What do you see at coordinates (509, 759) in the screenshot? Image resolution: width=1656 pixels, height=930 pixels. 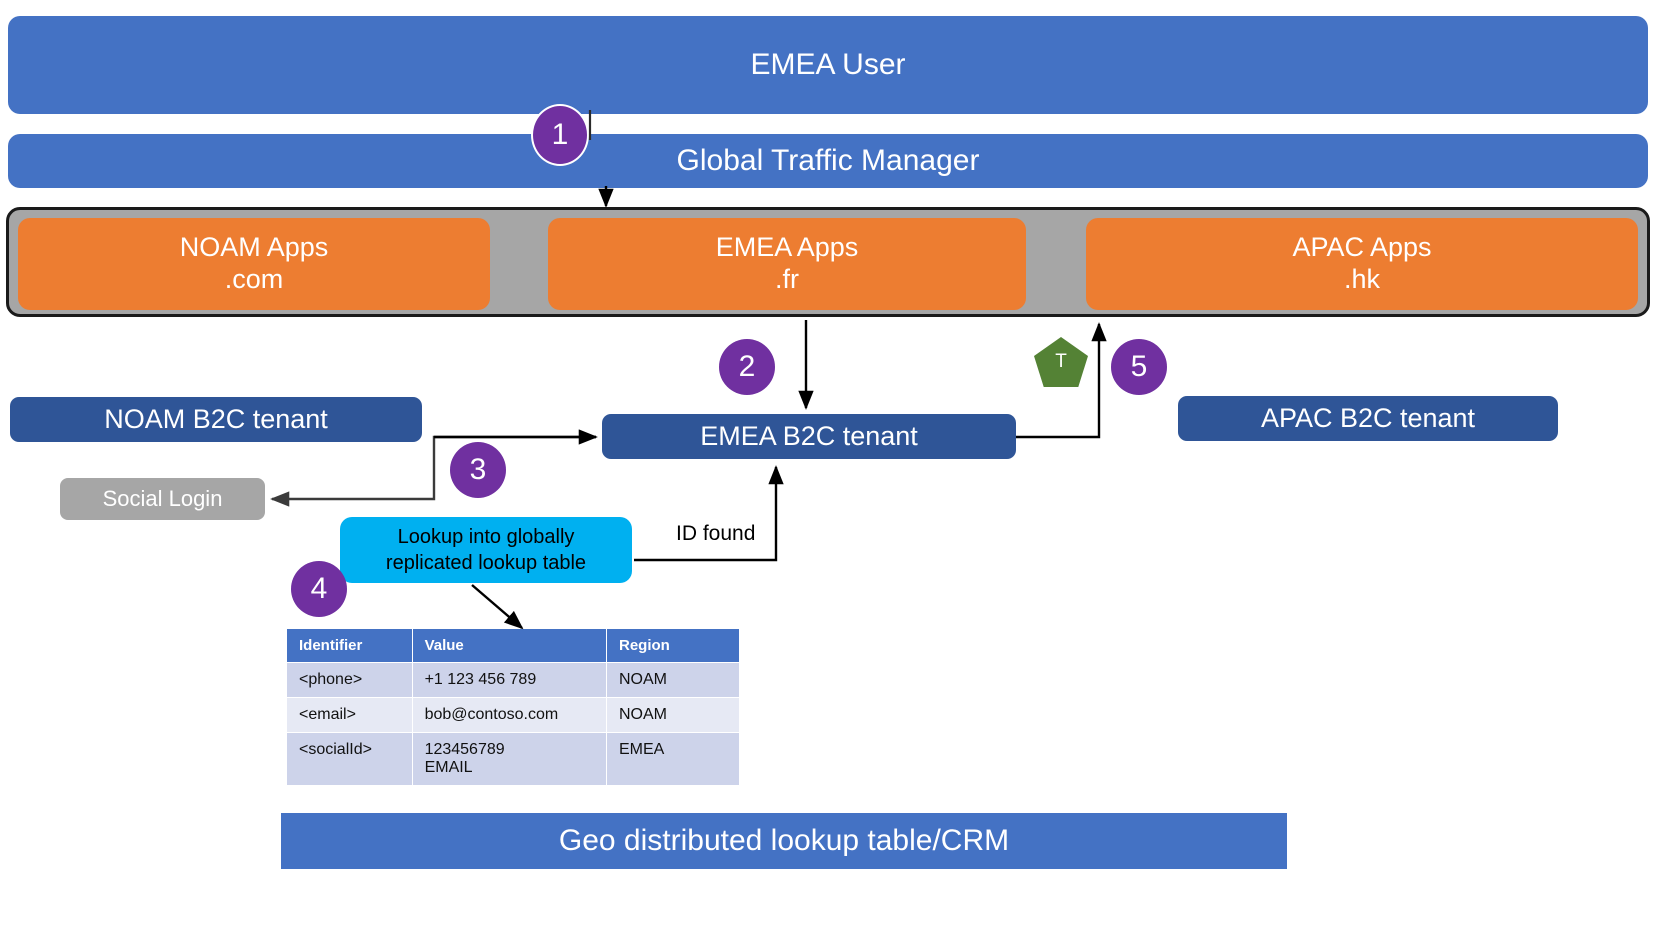 I see `lookup-cell-value: 123456789 EMAIL` at bounding box center [509, 759].